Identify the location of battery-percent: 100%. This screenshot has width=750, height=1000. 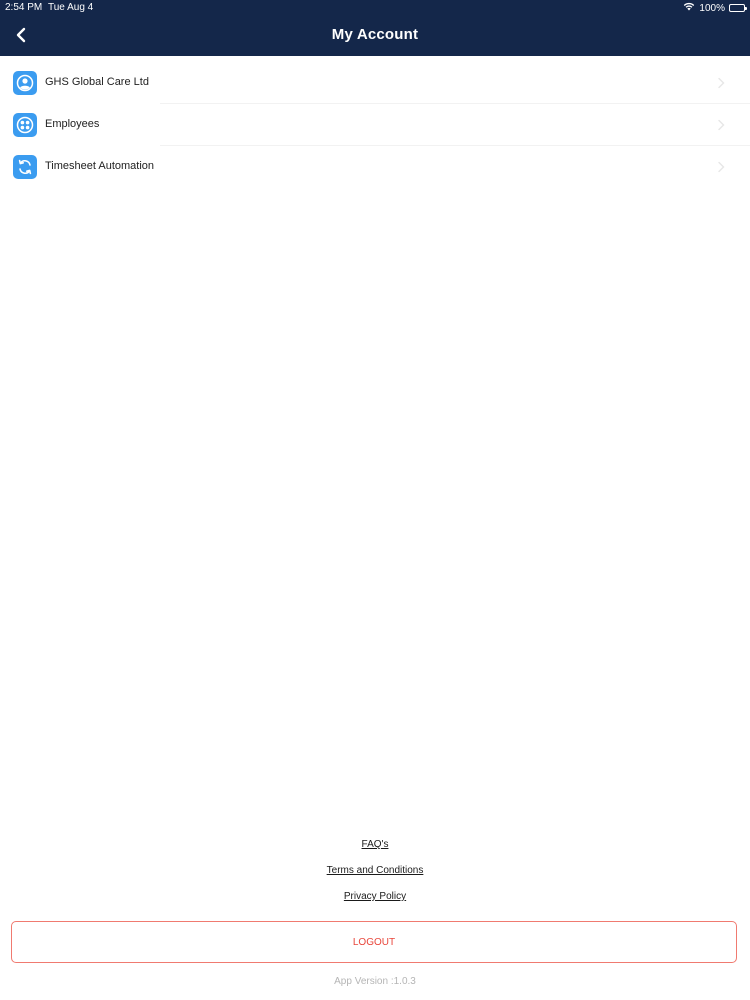
(712, 8).